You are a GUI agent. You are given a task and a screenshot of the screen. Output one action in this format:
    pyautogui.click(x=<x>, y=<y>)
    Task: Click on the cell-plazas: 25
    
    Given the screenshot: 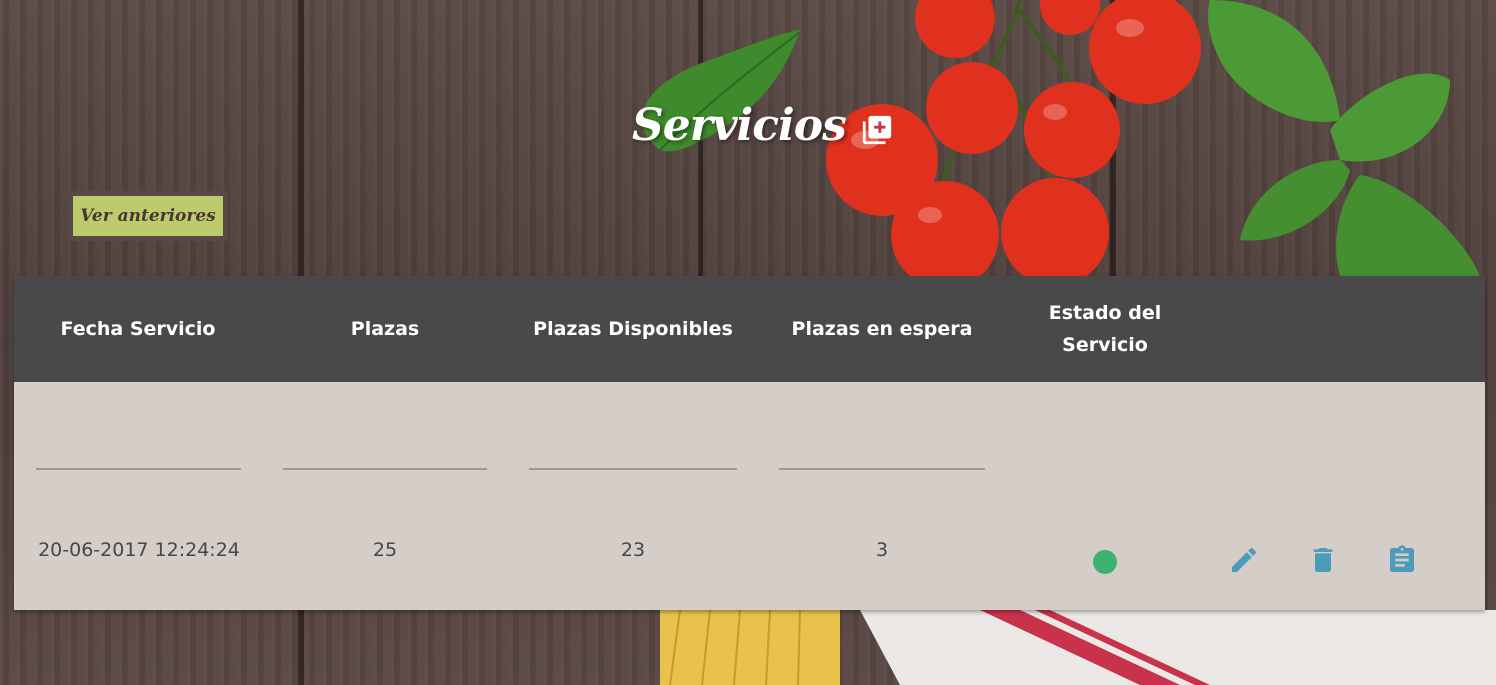 What is the action you would take?
    pyautogui.click(x=385, y=550)
    